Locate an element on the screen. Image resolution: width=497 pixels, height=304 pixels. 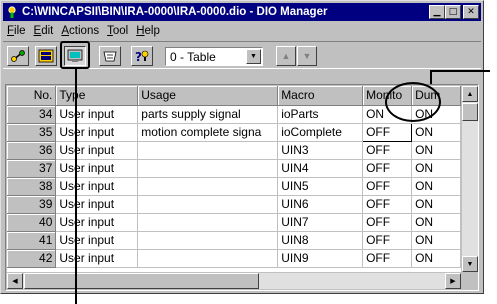
row-number-cell: 36 is located at coordinates (32, 150).